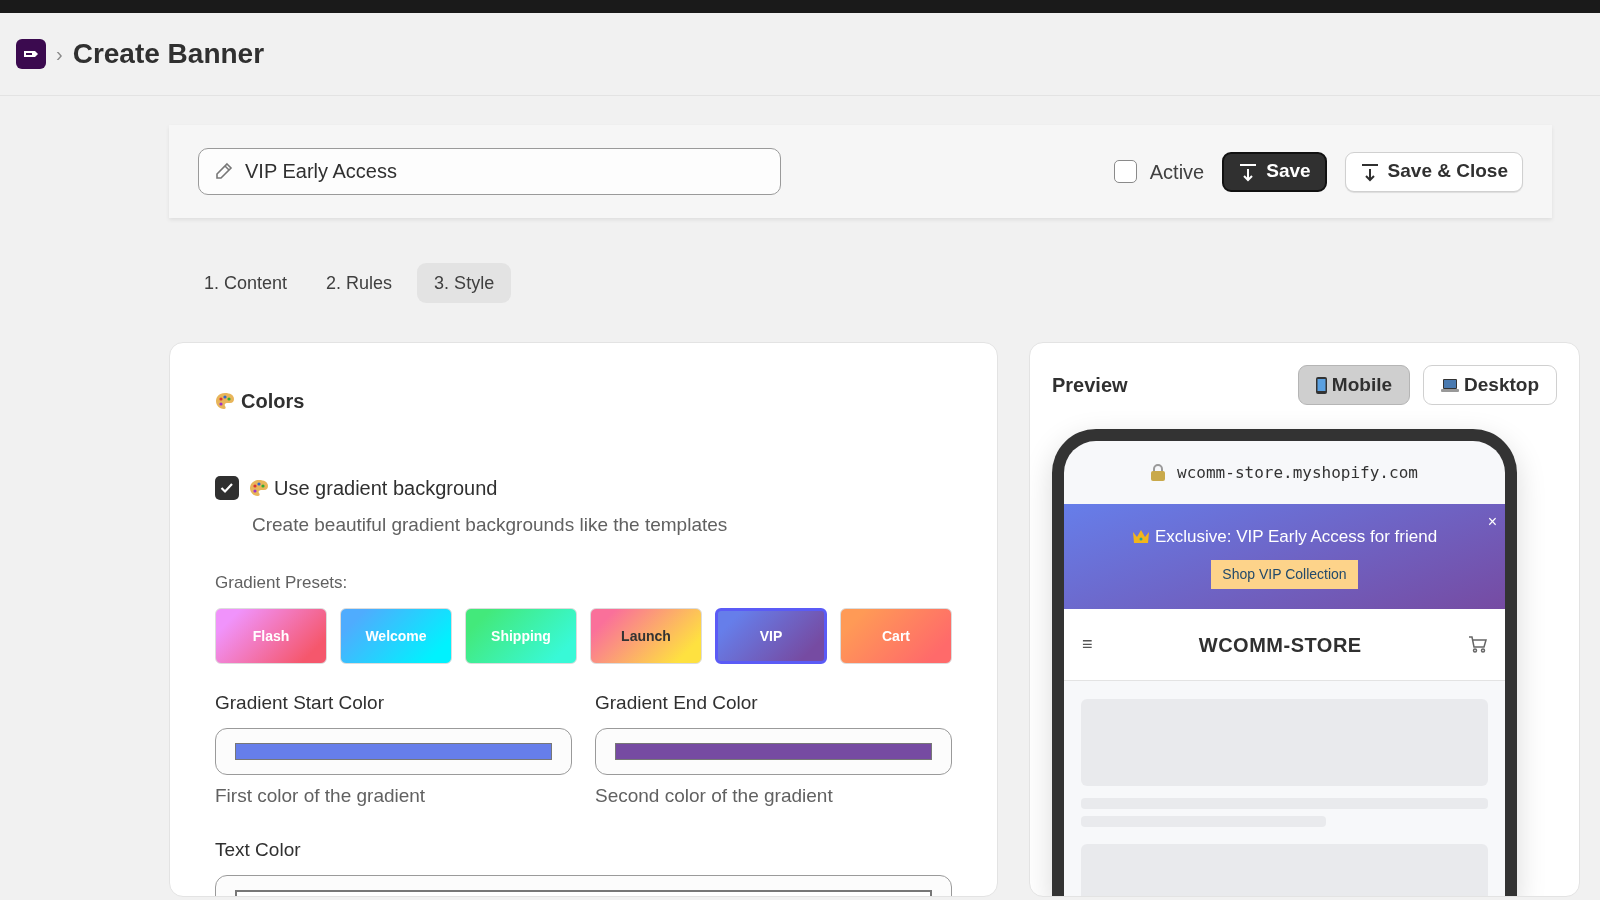  I want to click on save-and-close-button: Save & Close, so click(1433, 171).